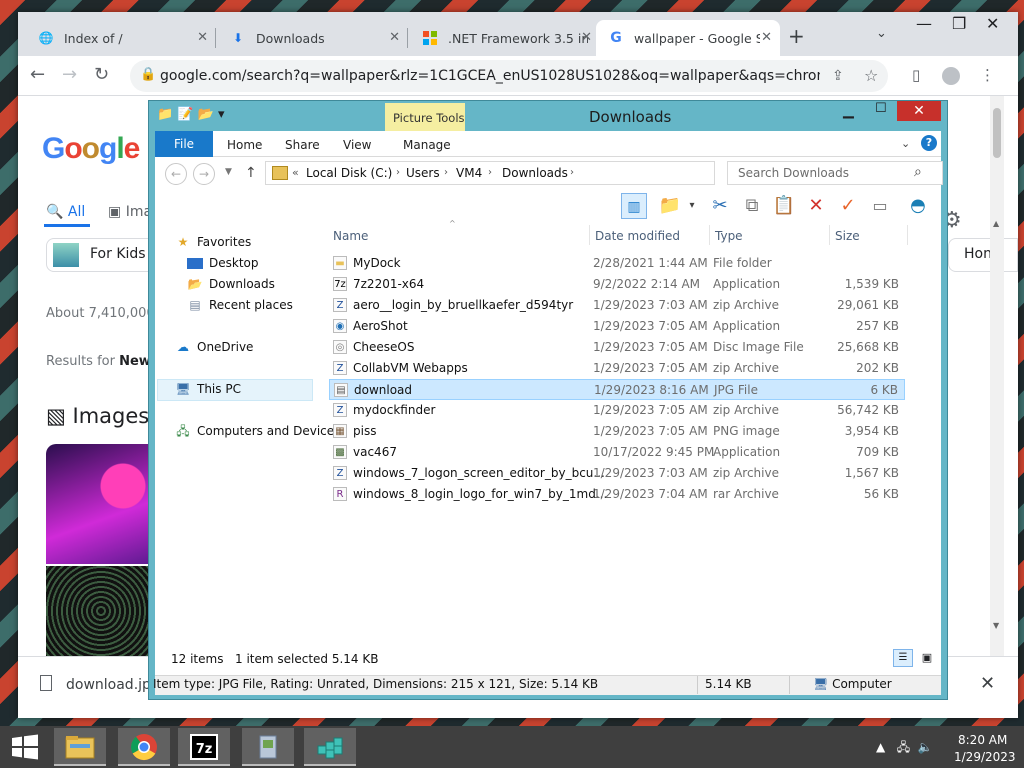 The image size is (1024, 768). What do you see at coordinates (349, 173) in the screenshot?
I see `breadcrumb-local-disk: Local Disk (C:)` at bounding box center [349, 173].